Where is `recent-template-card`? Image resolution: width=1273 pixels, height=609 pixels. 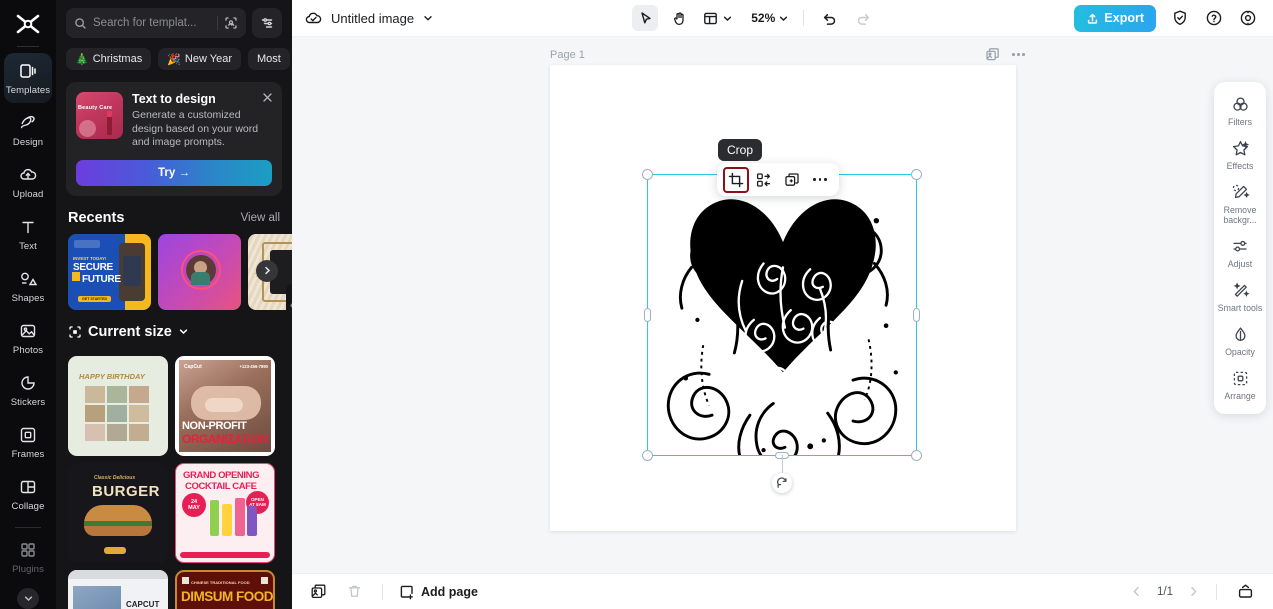
recent-template-card is located at coordinates (199, 271).